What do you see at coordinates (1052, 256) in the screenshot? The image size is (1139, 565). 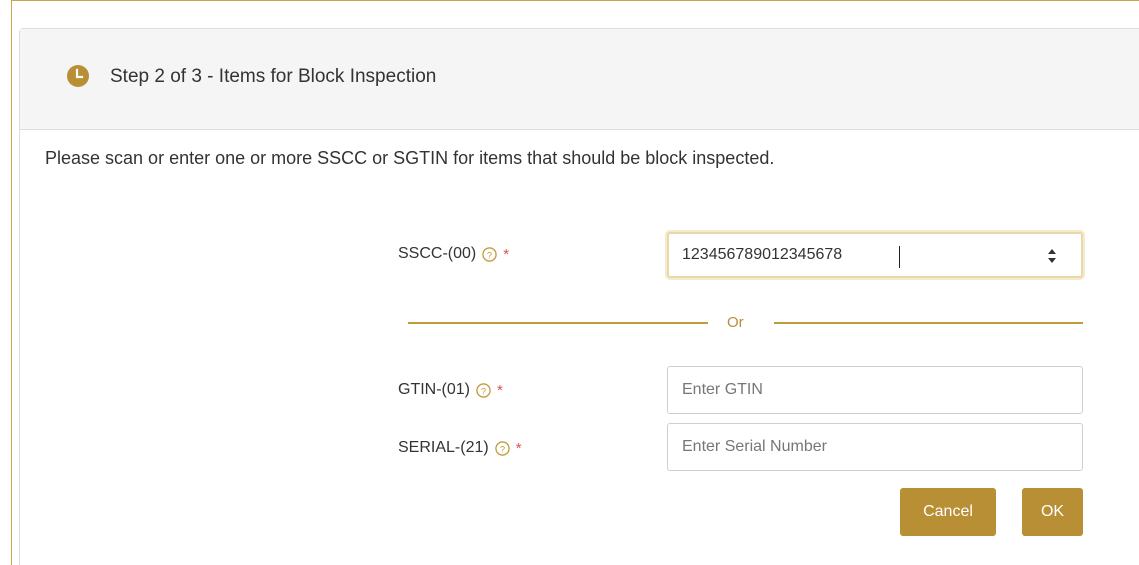 I see `spinner-arrows-icon` at bounding box center [1052, 256].